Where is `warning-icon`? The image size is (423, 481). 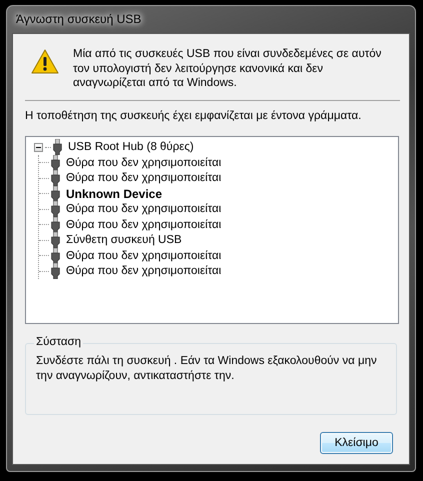 warning-icon is located at coordinates (45, 61).